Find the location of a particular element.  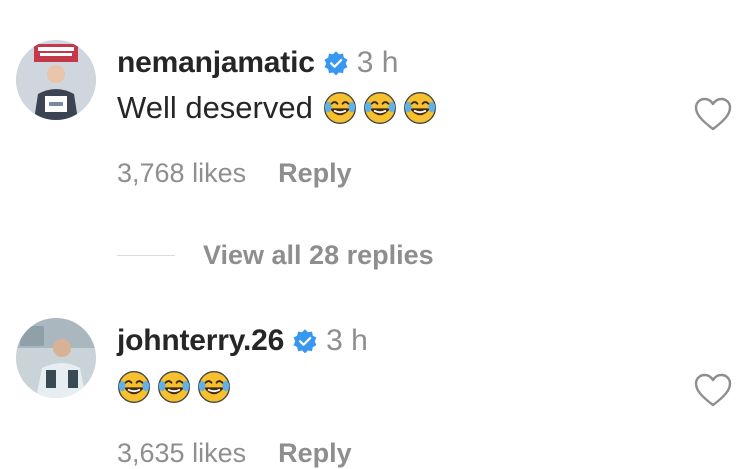

likes-count: 3,635 likes is located at coordinates (181, 453).